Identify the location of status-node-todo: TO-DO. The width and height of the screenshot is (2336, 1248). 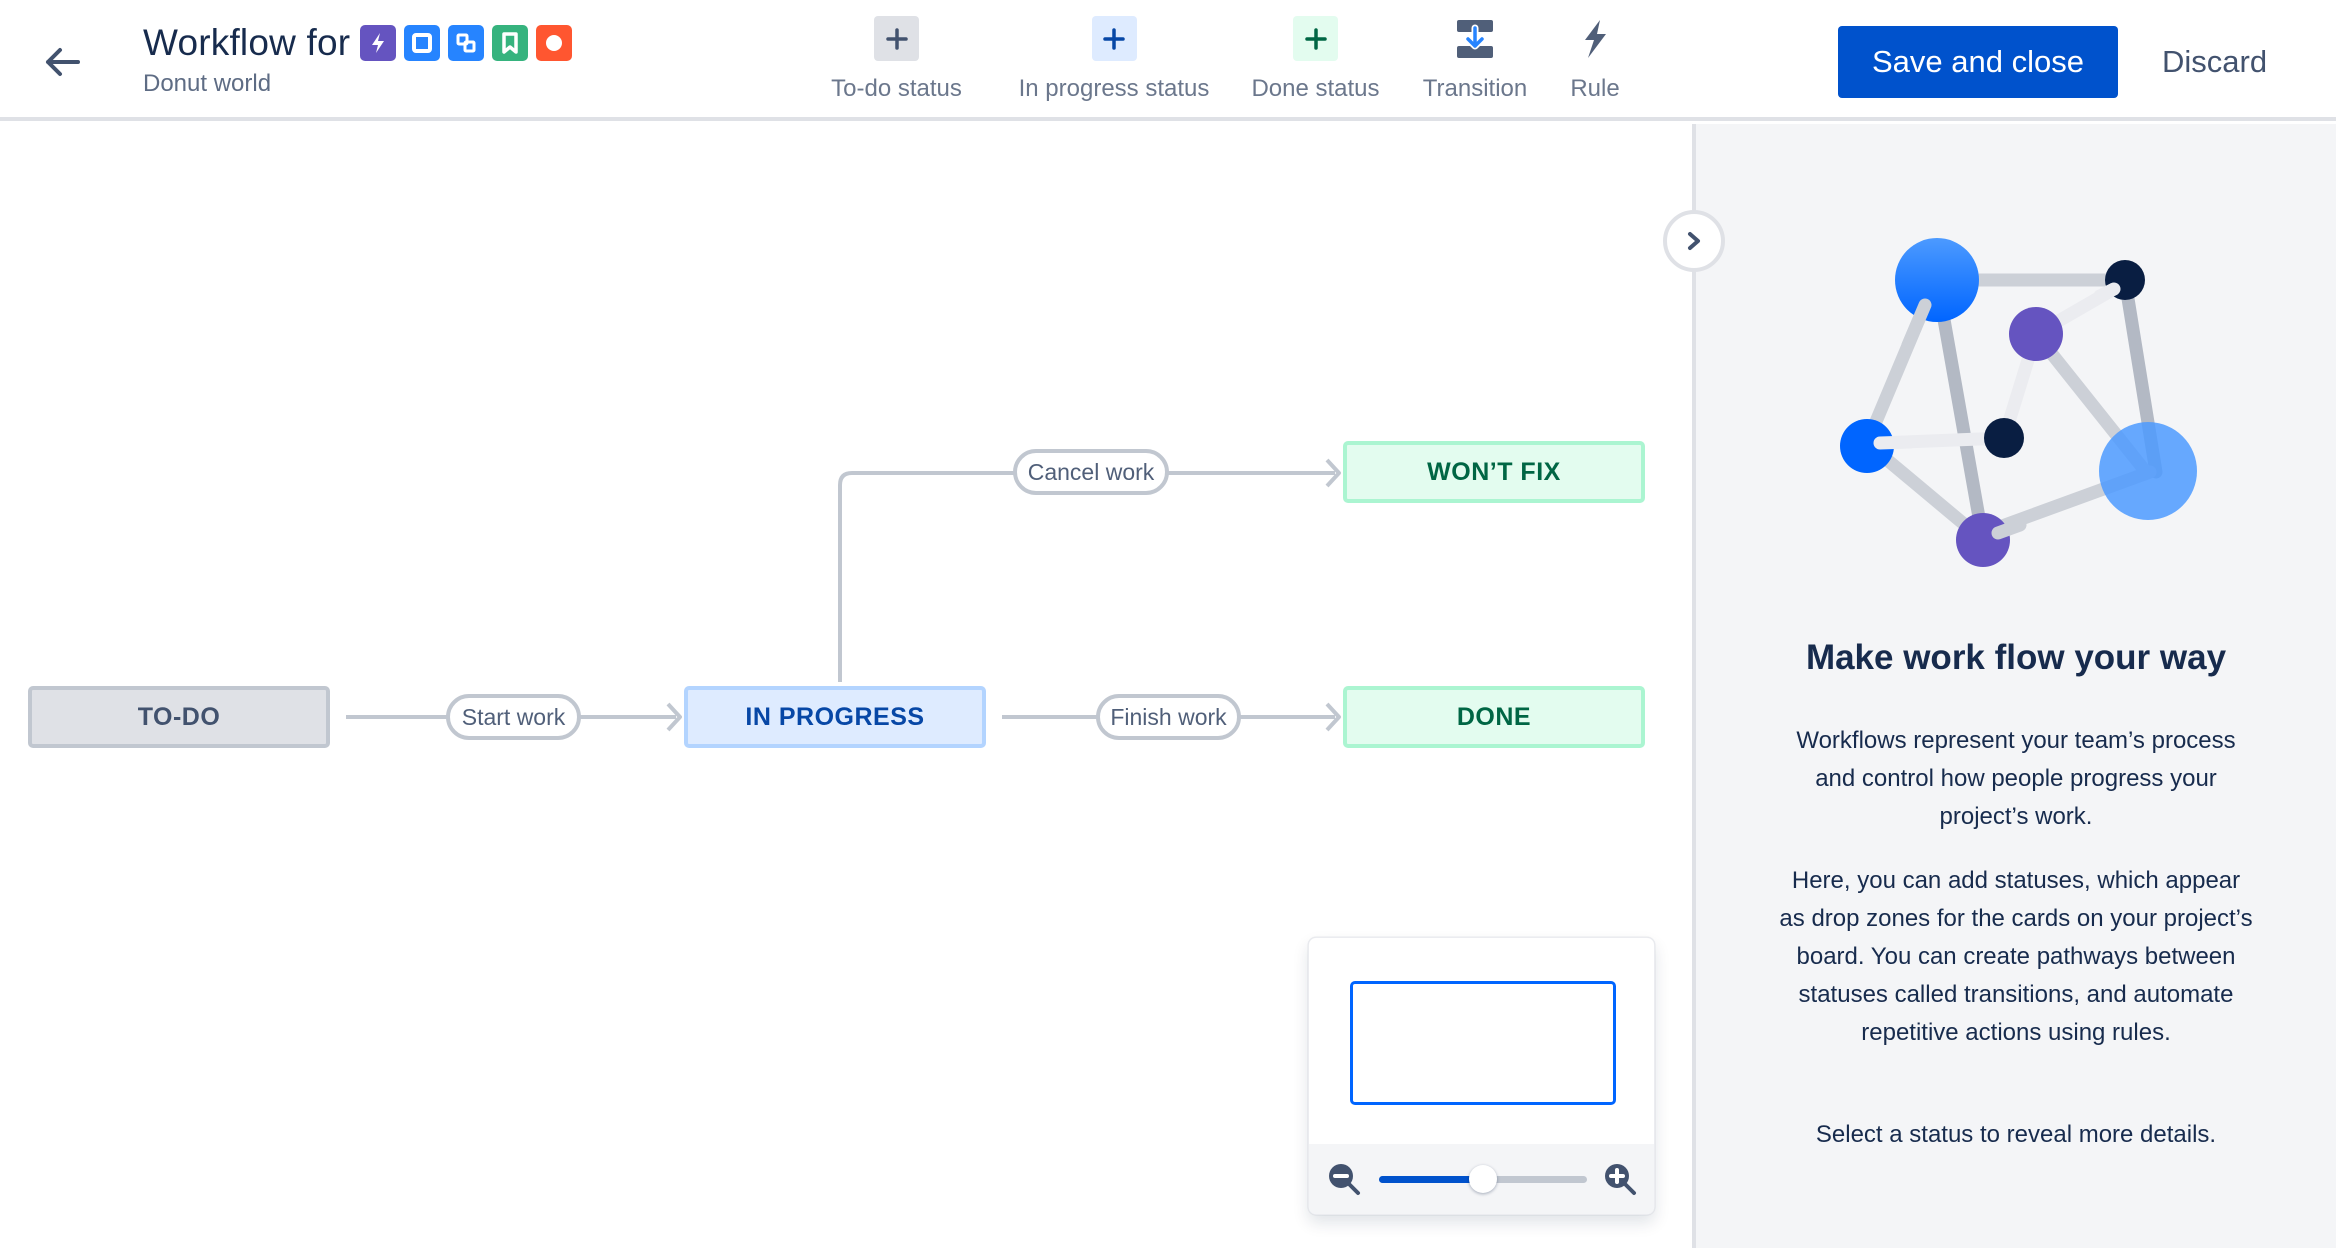
(179, 717).